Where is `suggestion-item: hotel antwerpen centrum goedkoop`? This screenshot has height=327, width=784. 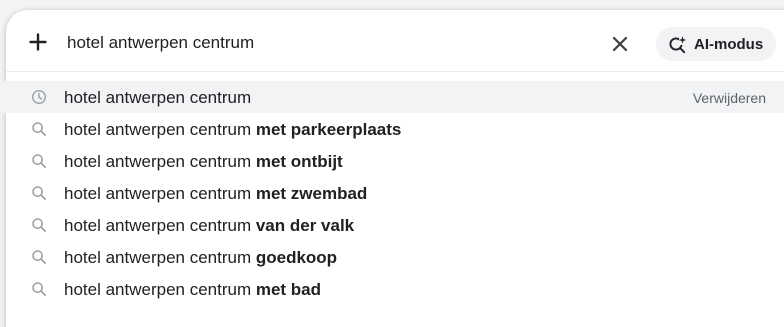
suggestion-item: hotel antwerpen centrum goedkoop is located at coordinates (392, 257).